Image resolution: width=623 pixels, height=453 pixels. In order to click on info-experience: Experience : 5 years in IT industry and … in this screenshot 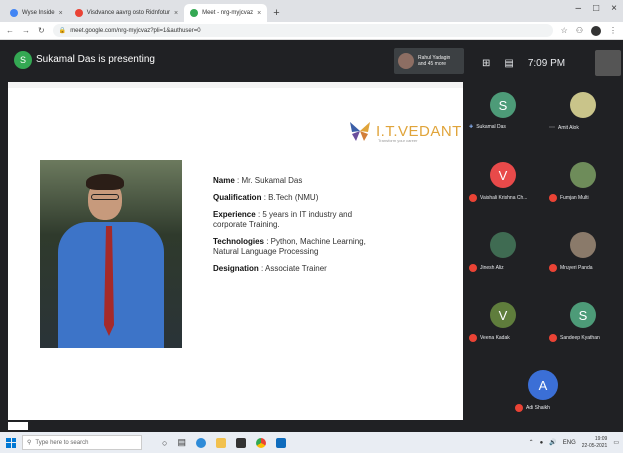, I will do `click(283, 219)`.